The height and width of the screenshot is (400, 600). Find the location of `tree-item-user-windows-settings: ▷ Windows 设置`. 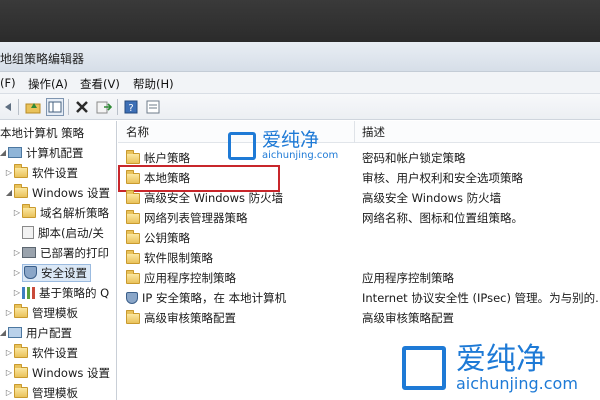

tree-item-user-windows-settings: ▷ Windows 设置 is located at coordinates (57, 372).